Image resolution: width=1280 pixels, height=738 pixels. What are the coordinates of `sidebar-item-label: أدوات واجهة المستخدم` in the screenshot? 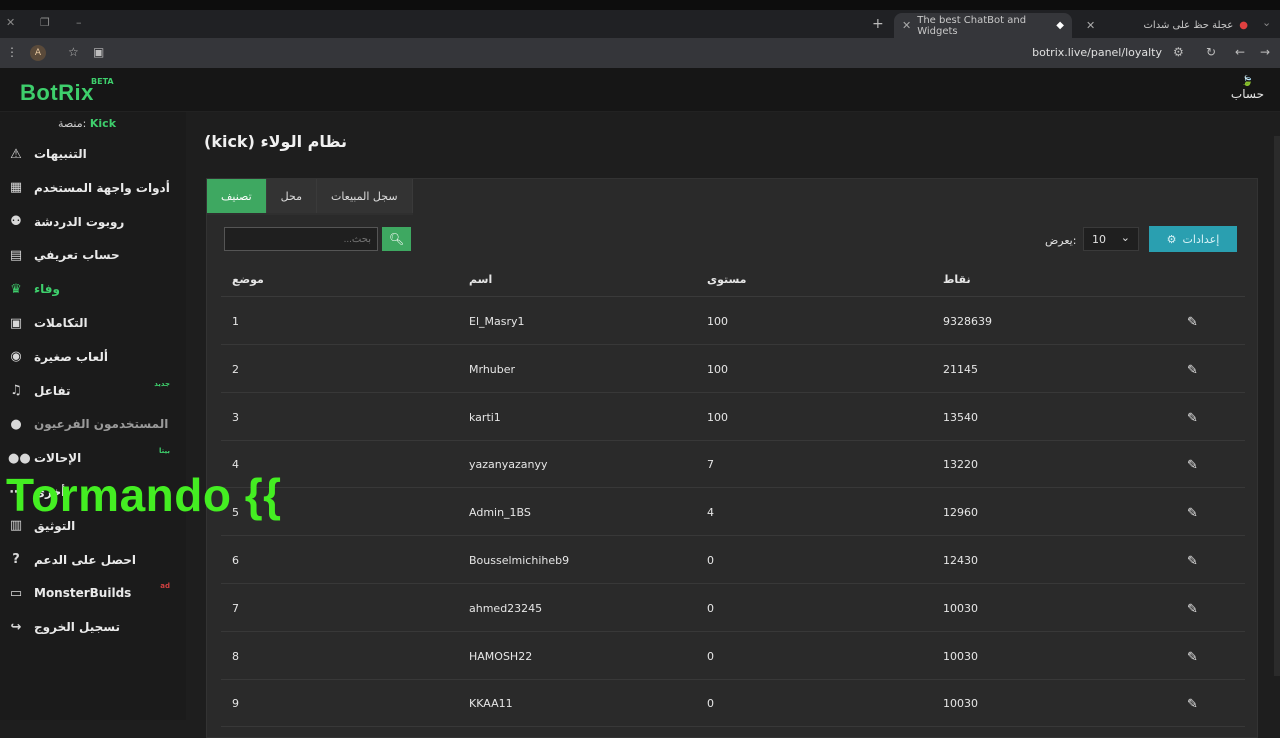 It's located at (102, 187).